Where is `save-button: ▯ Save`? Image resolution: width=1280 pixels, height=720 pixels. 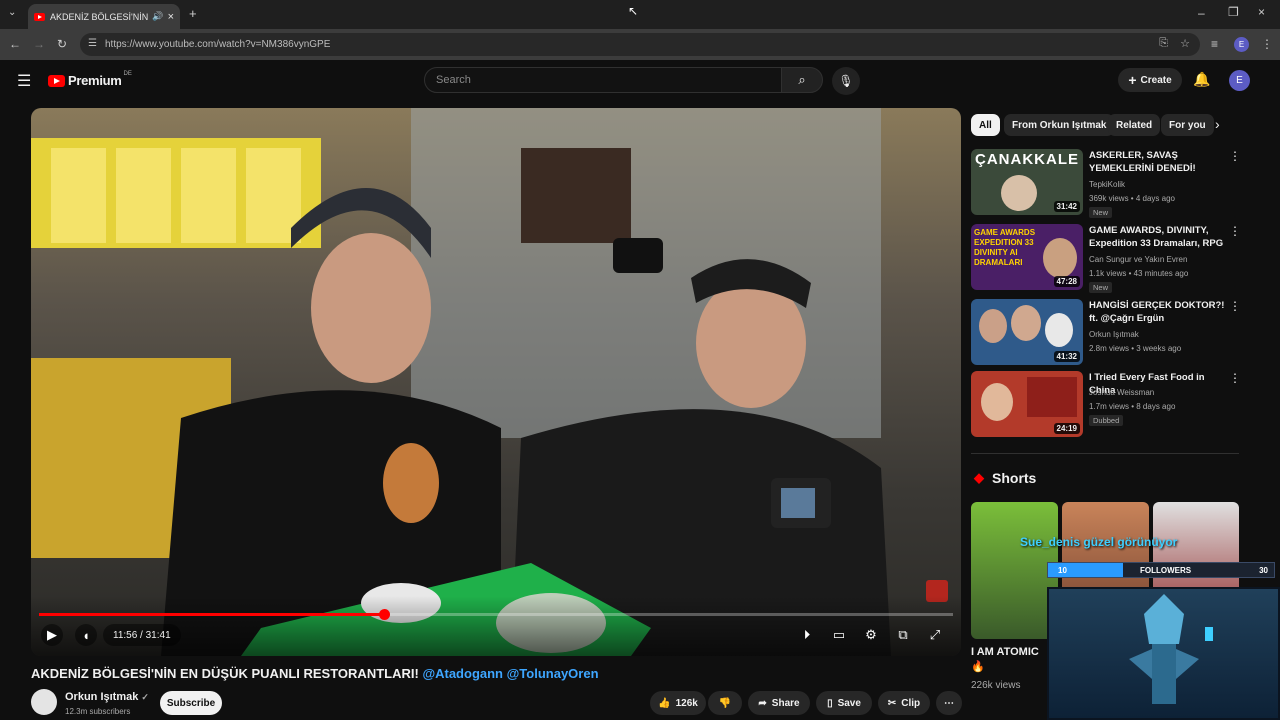 save-button: ▯ Save is located at coordinates (844, 703).